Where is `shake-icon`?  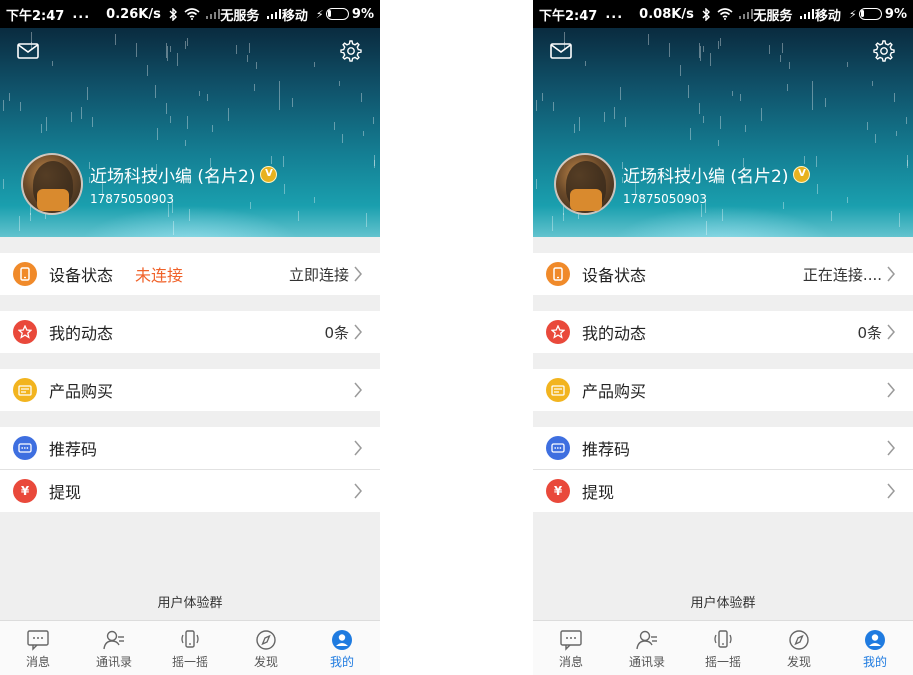 shake-icon is located at coordinates (723, 639).